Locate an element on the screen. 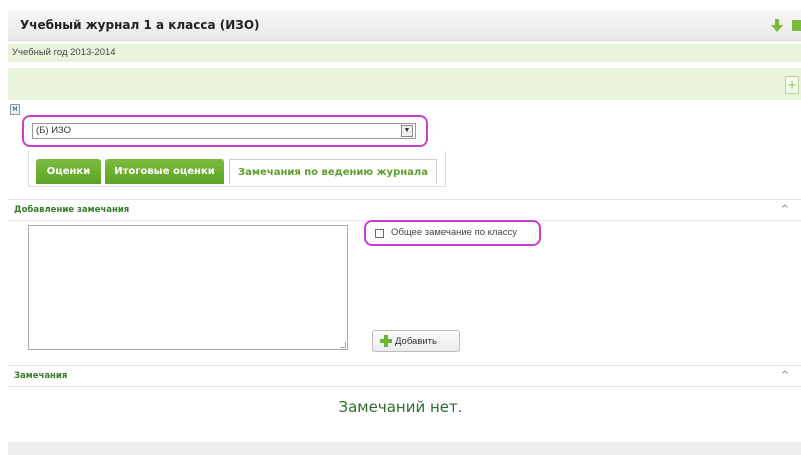  green-plus-icon is located at coordinates (386, 341).